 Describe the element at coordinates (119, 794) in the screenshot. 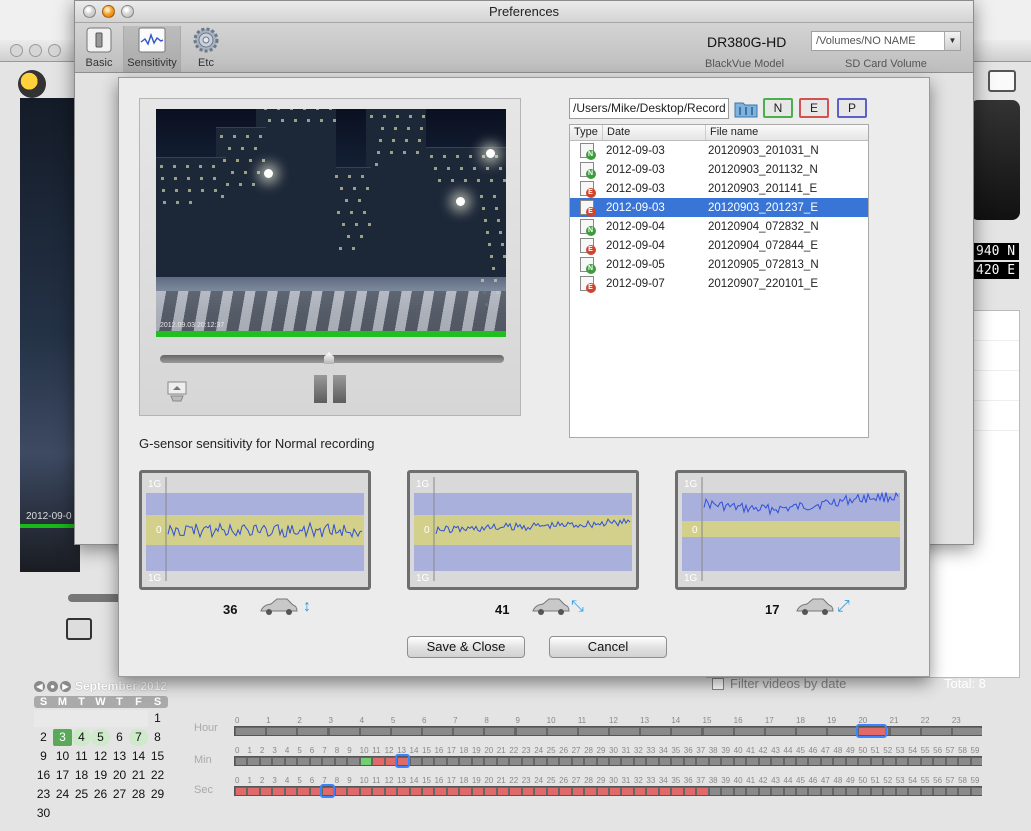

I see `calendar-day: 27` at that location.